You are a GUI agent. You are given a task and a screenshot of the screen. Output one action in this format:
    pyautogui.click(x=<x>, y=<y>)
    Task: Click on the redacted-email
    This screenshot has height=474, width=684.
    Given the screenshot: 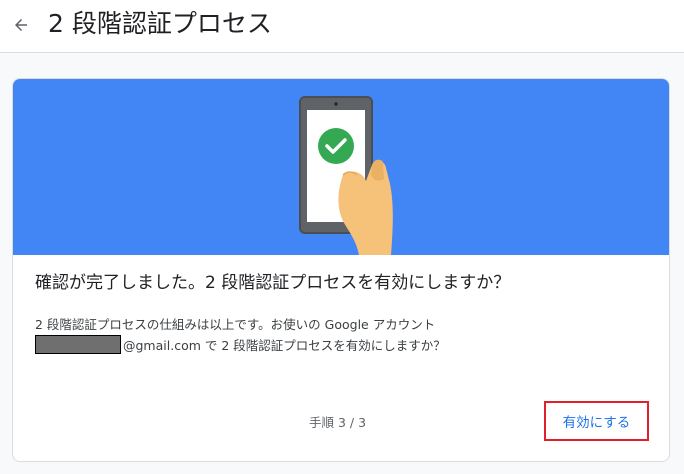 What is the action you would take?
    pyautogui.click(x=78, y=344)
    